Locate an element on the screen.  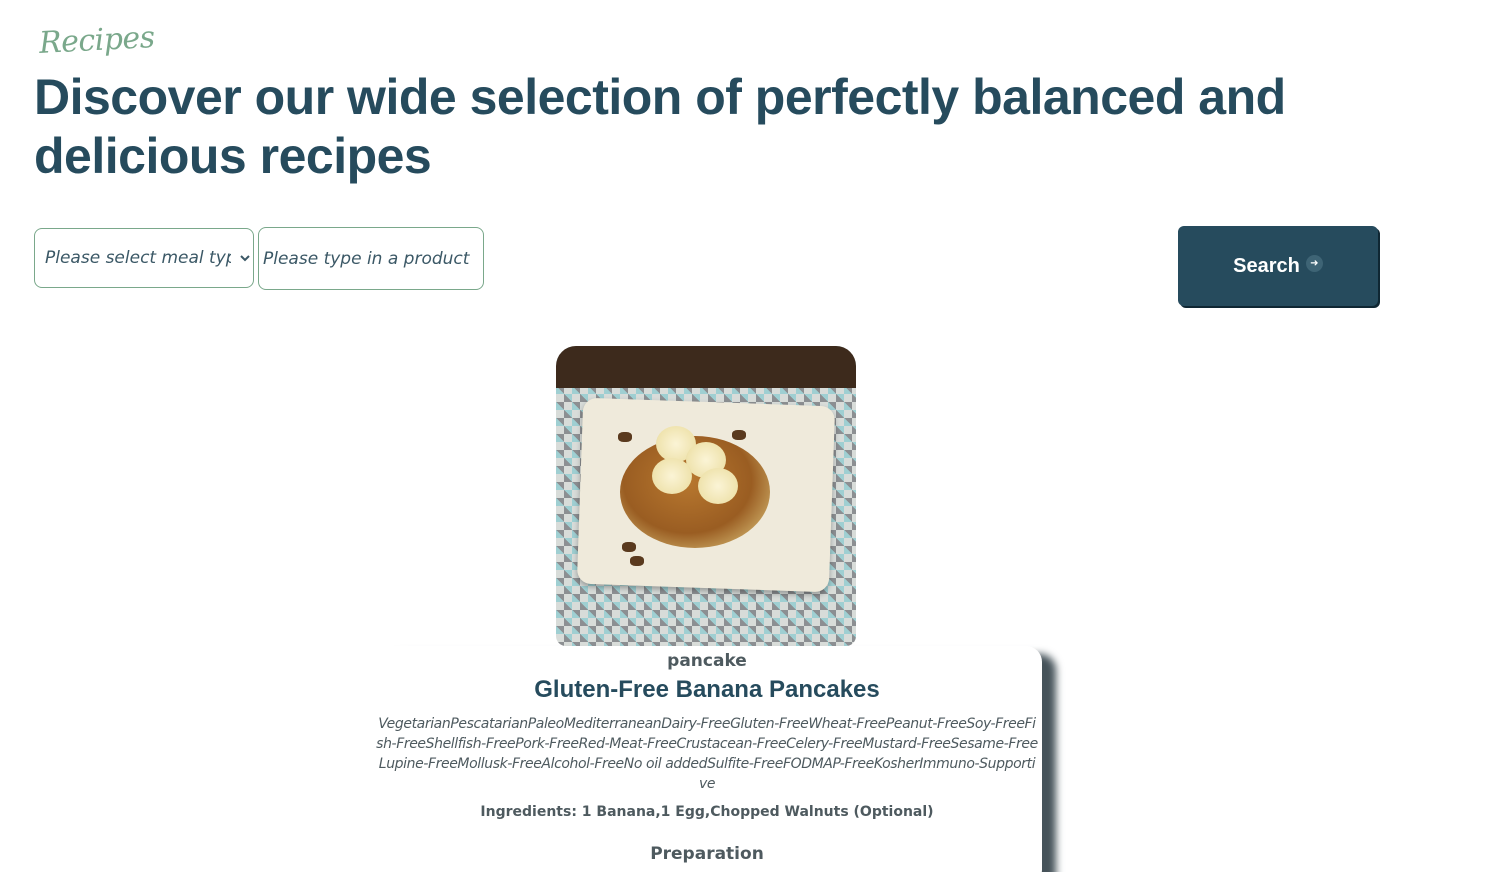
recipe-image is located at coordinates (706, 496).